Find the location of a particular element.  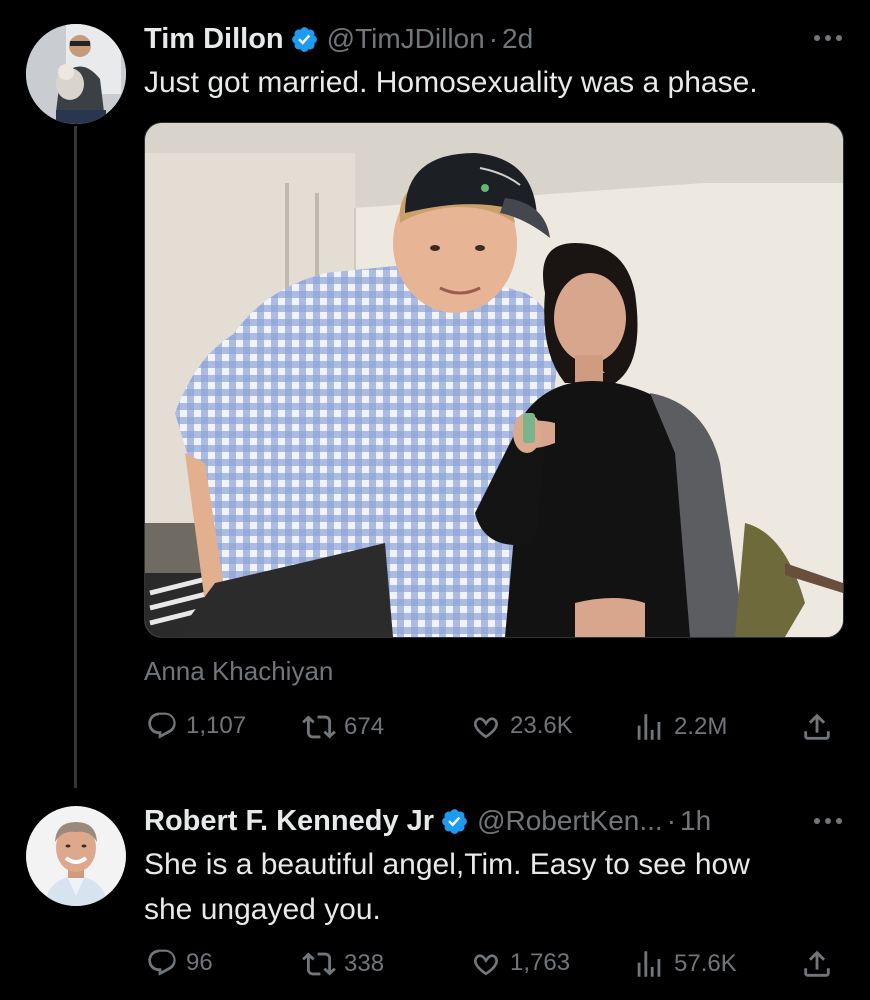

like-button: 1,763 is located at coordinates (520, 963).